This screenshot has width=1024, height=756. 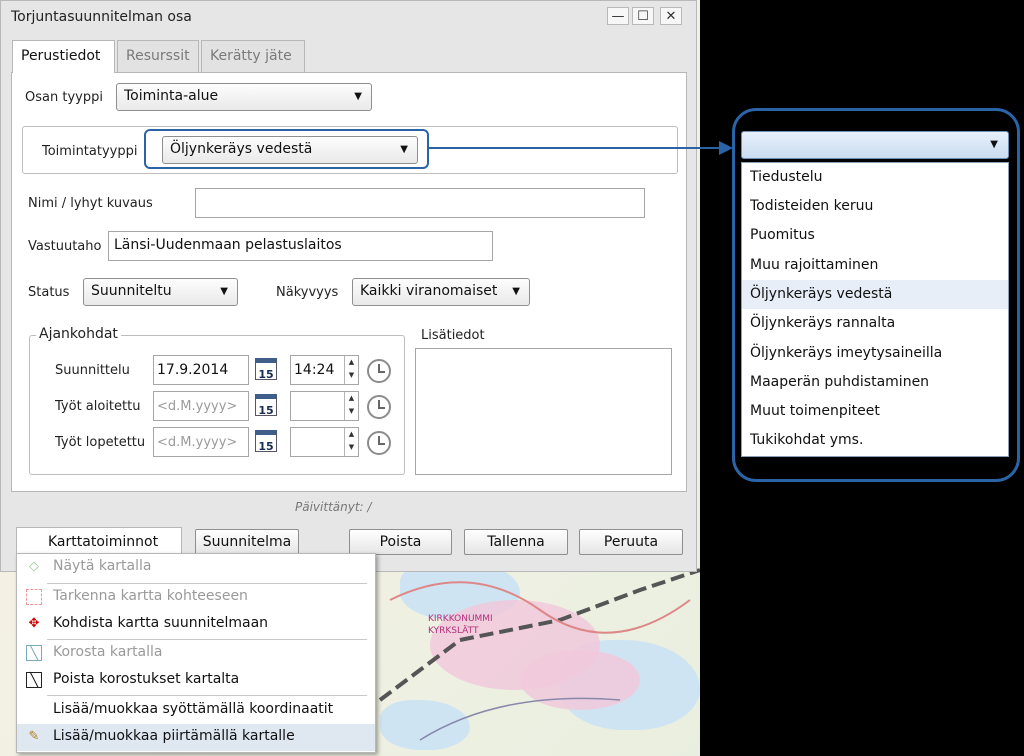 I want to click on tyot-aloitettu-date: <d.M.yyyy>, so click(x=201, y=406).